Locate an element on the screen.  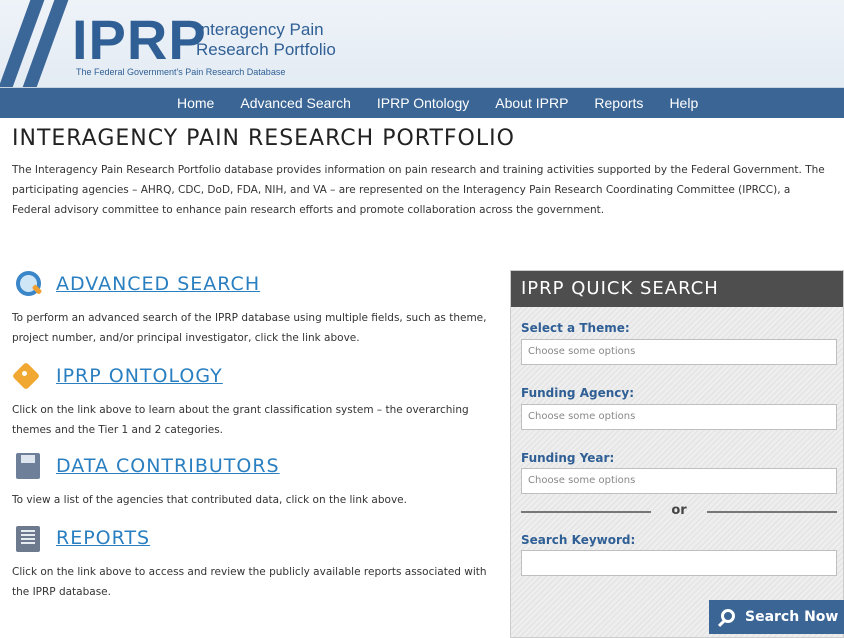
nav-help: Help is located at coordinates (683, 103).